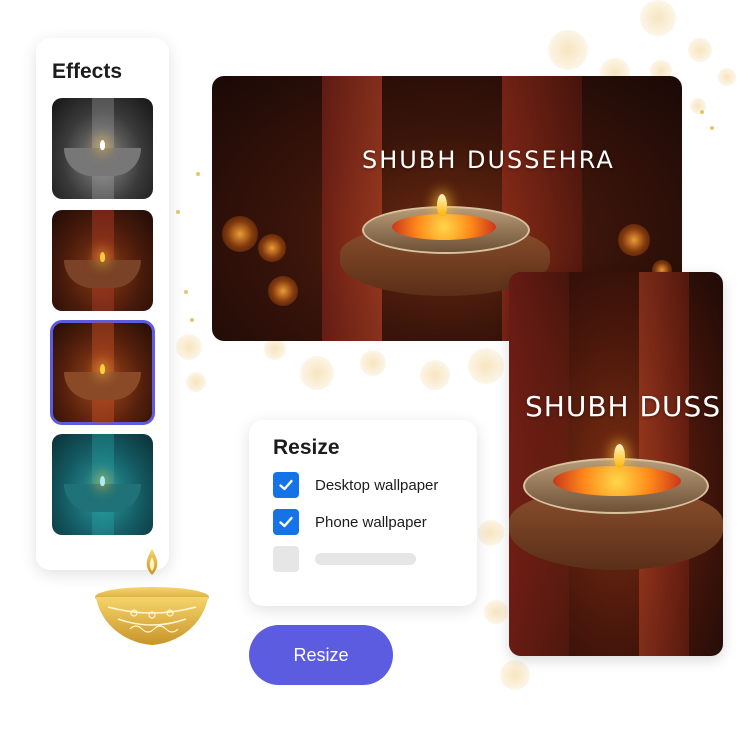 The image size is (750, 750). I want to click on resize-title: Resize, so click(306, 447).